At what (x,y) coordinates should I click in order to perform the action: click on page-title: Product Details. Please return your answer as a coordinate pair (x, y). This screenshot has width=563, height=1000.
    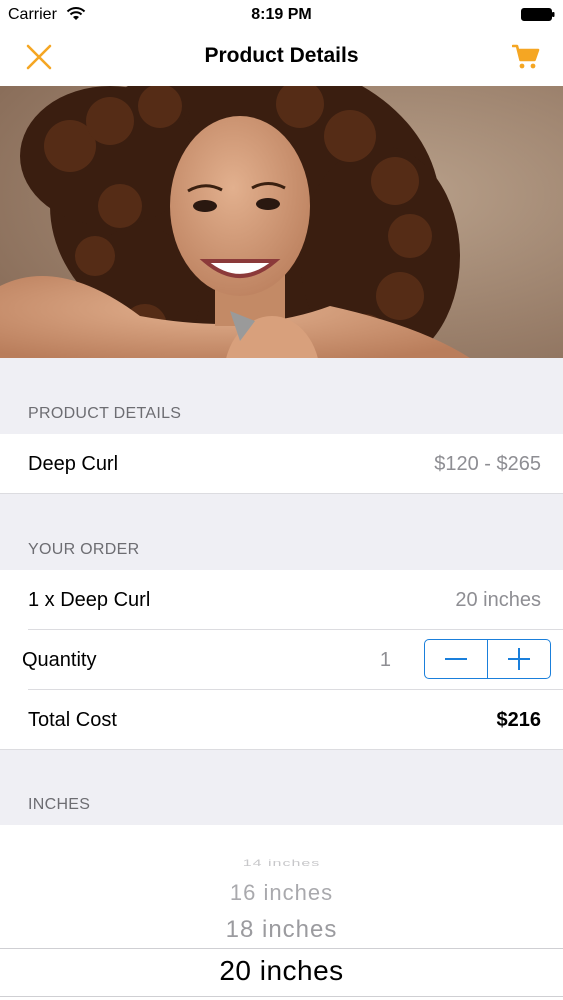
    Looking at the image, I should click on (281, 55).